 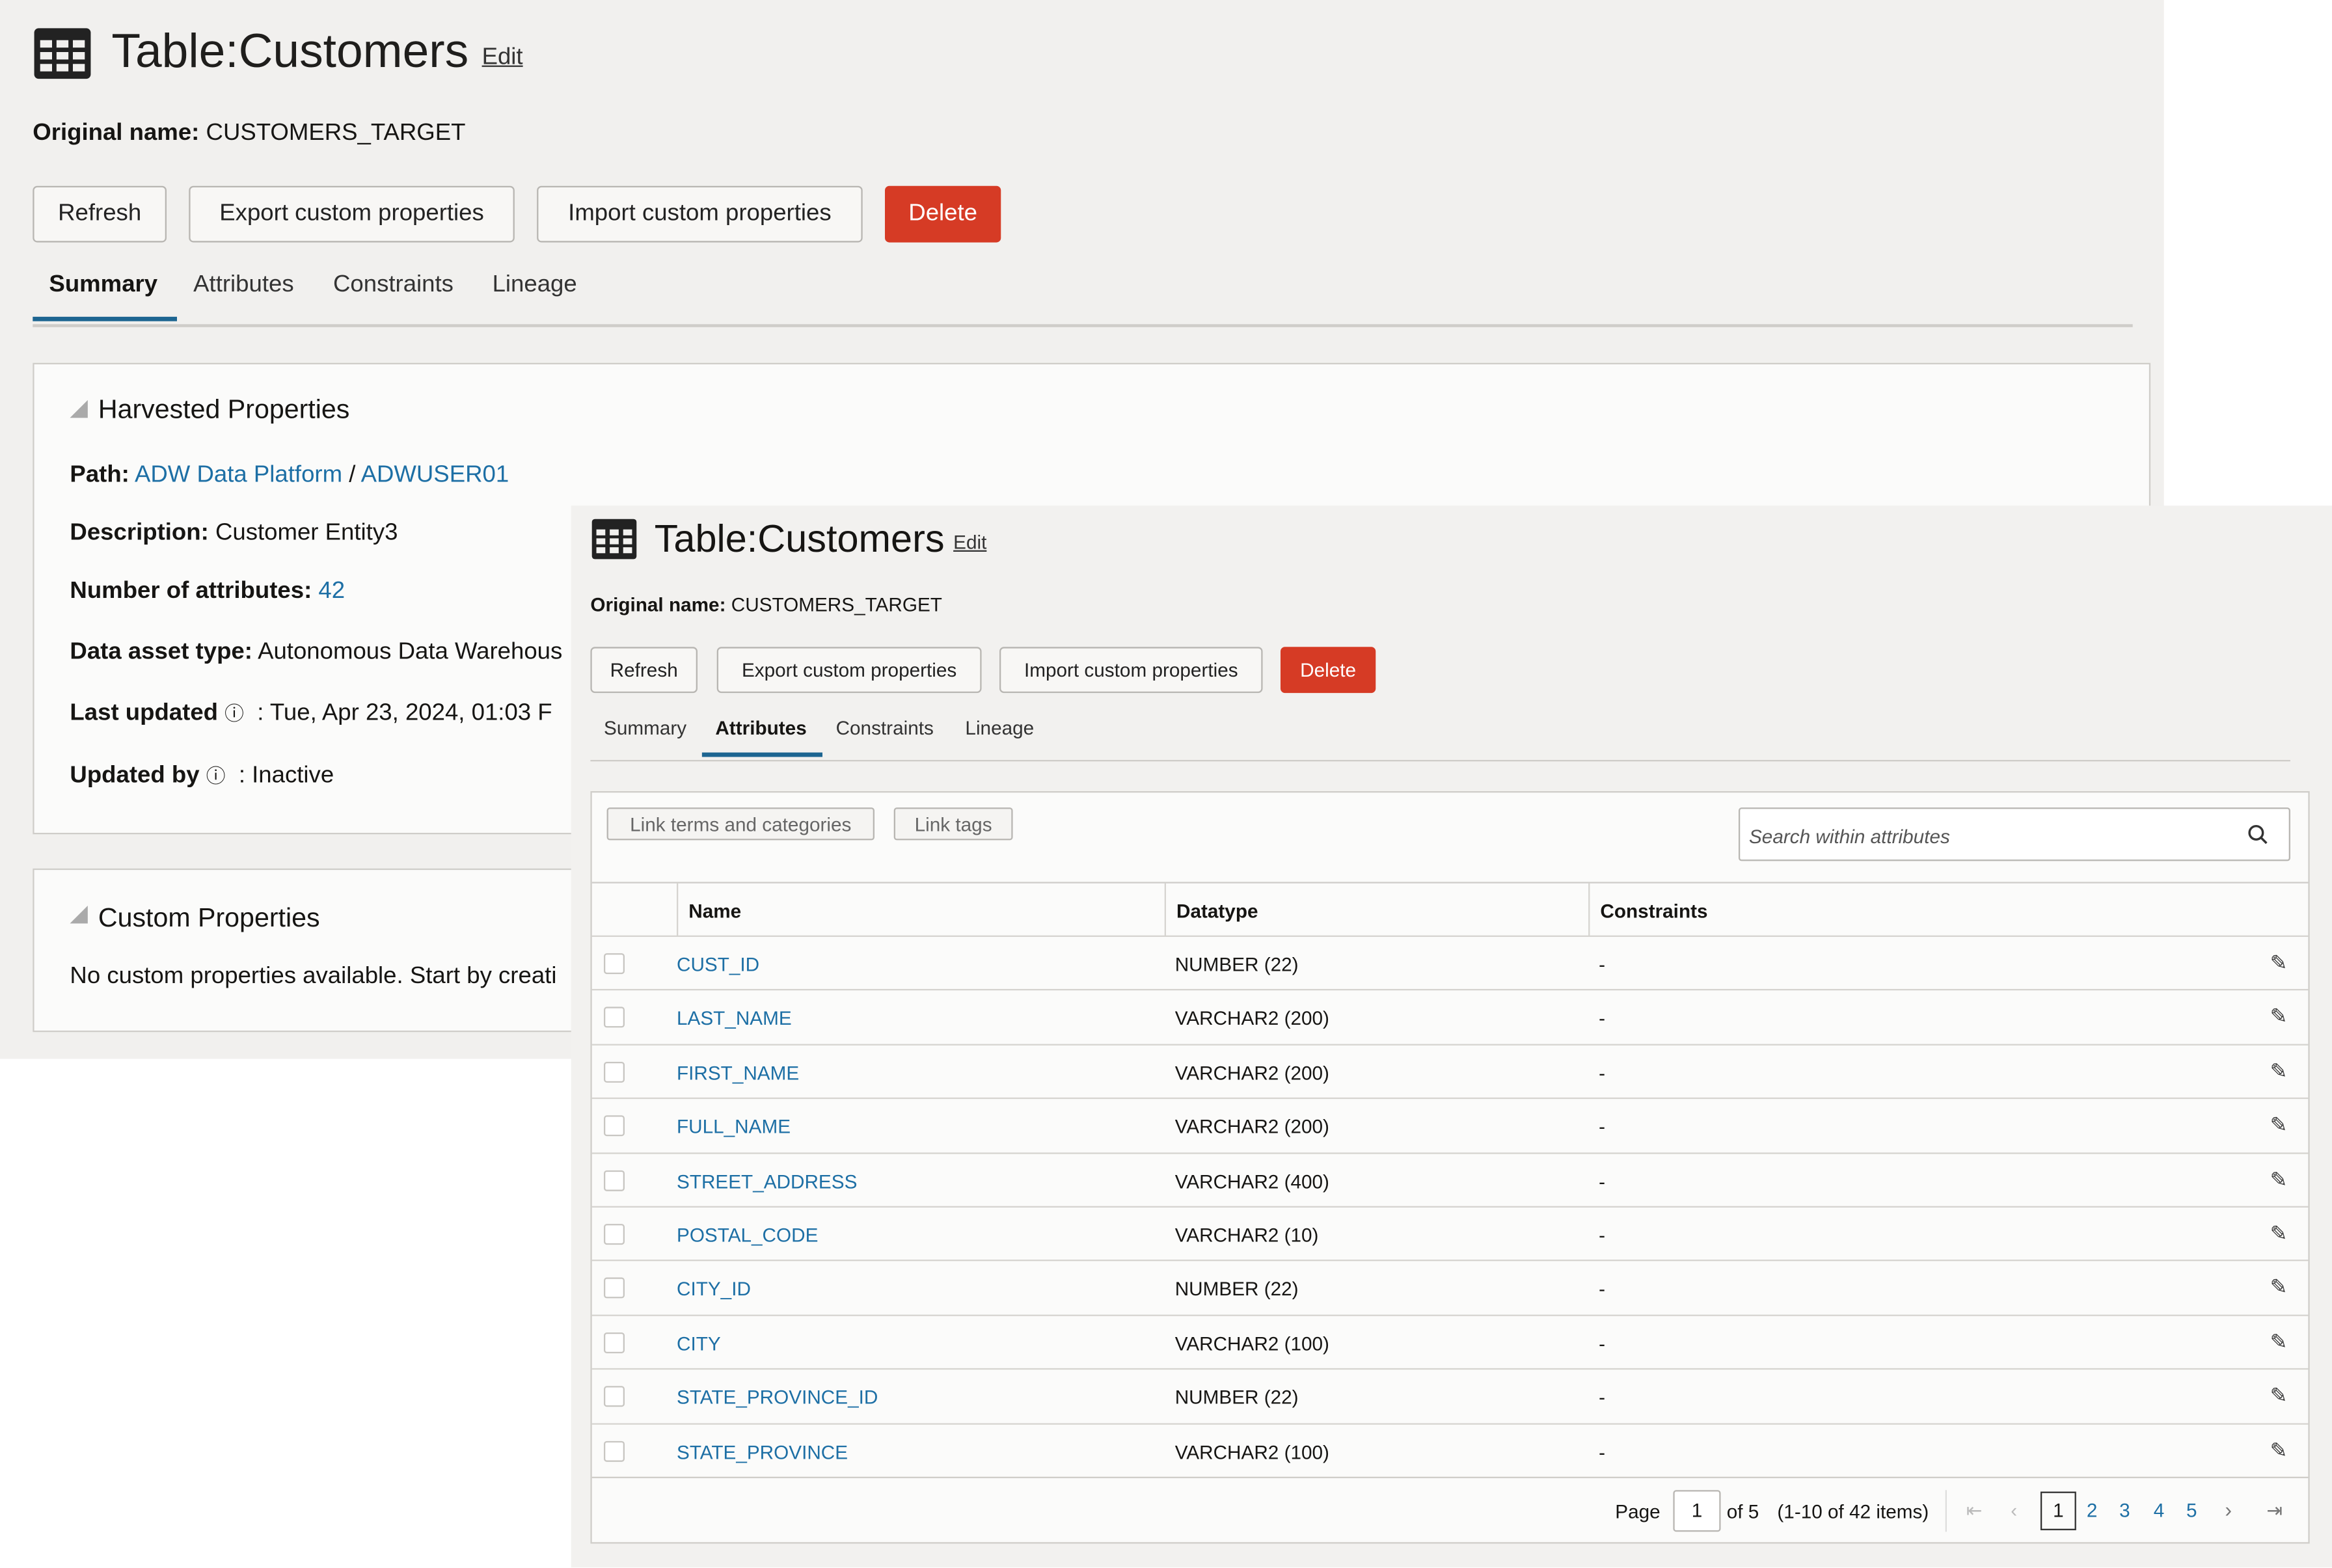 I want to click on data-asset-type-label: Data asset type:, so click(x=161, y=652).